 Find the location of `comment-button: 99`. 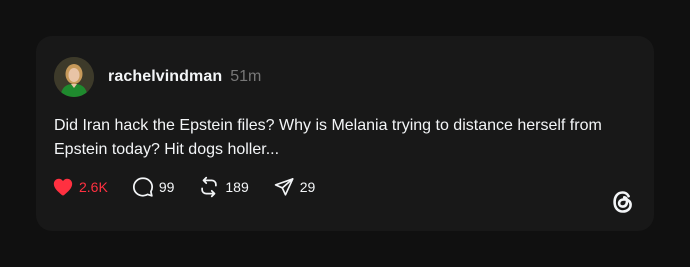

comment-button: 99 is located at coordinates (153, 187).